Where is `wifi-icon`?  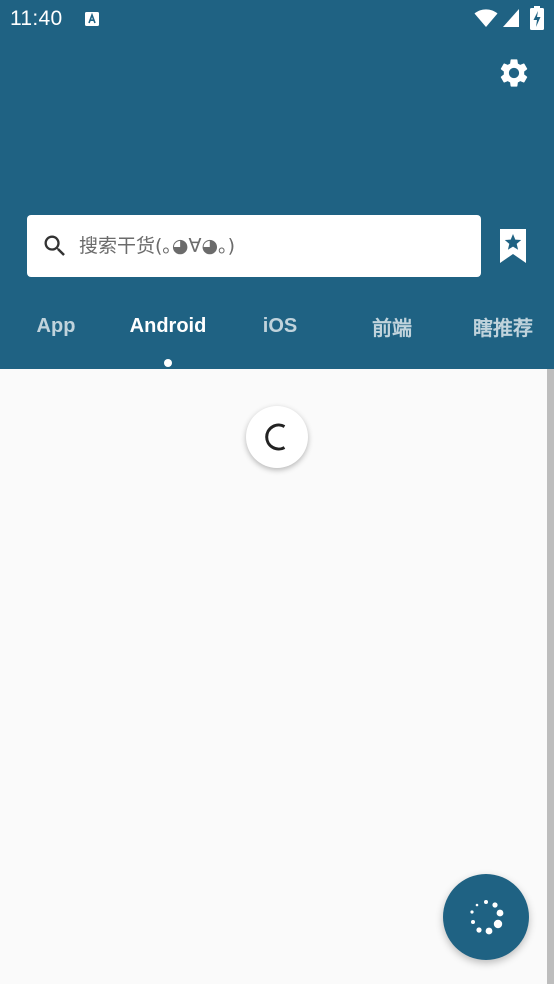
wifi-icon is located at coordinates (486, 18).